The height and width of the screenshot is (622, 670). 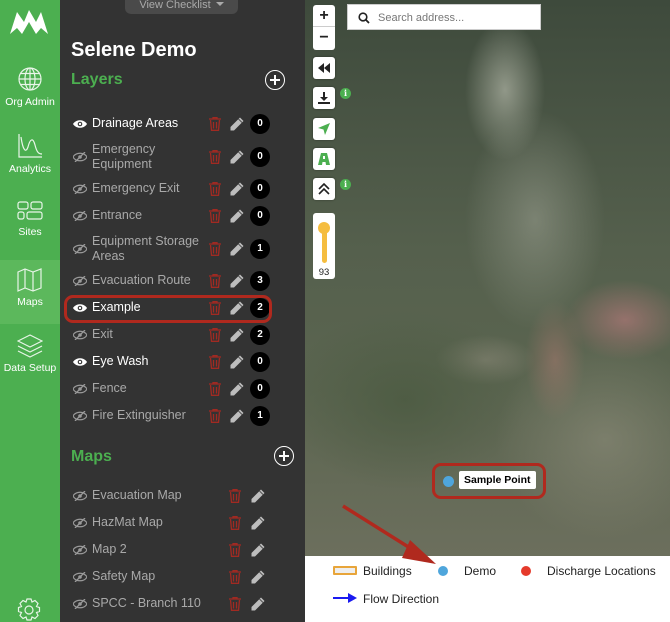 I want to click on layer-name: Fence, so click(x=147, y=388).